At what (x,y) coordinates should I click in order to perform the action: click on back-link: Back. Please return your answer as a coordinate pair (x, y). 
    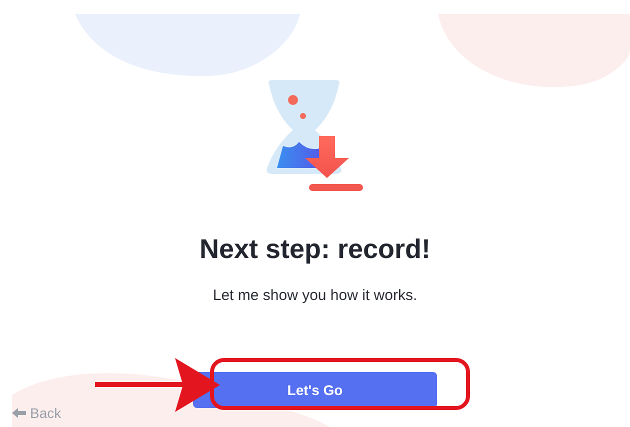
    Looking at the image, I should click on (37, 413).